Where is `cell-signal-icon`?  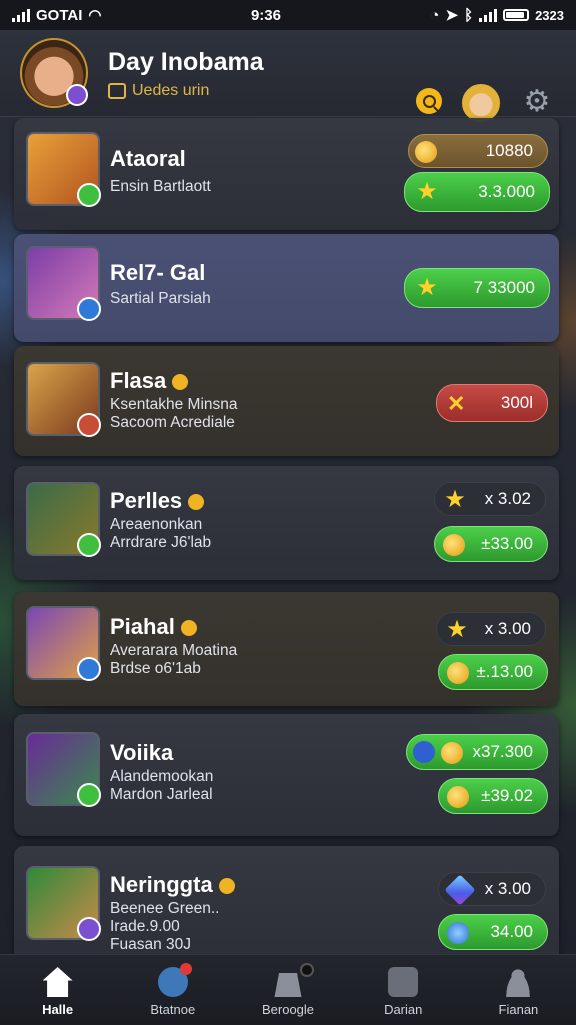
cell-signal-icon is located at coordinates (488, 15).